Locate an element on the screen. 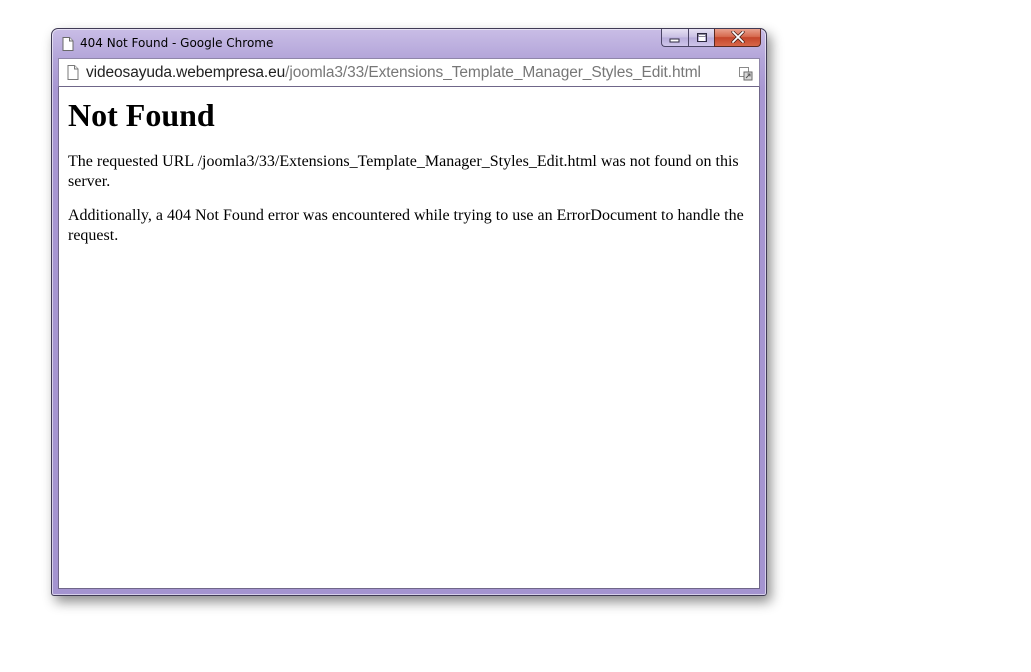  caption-buttons is located at coordinates (711, 39).